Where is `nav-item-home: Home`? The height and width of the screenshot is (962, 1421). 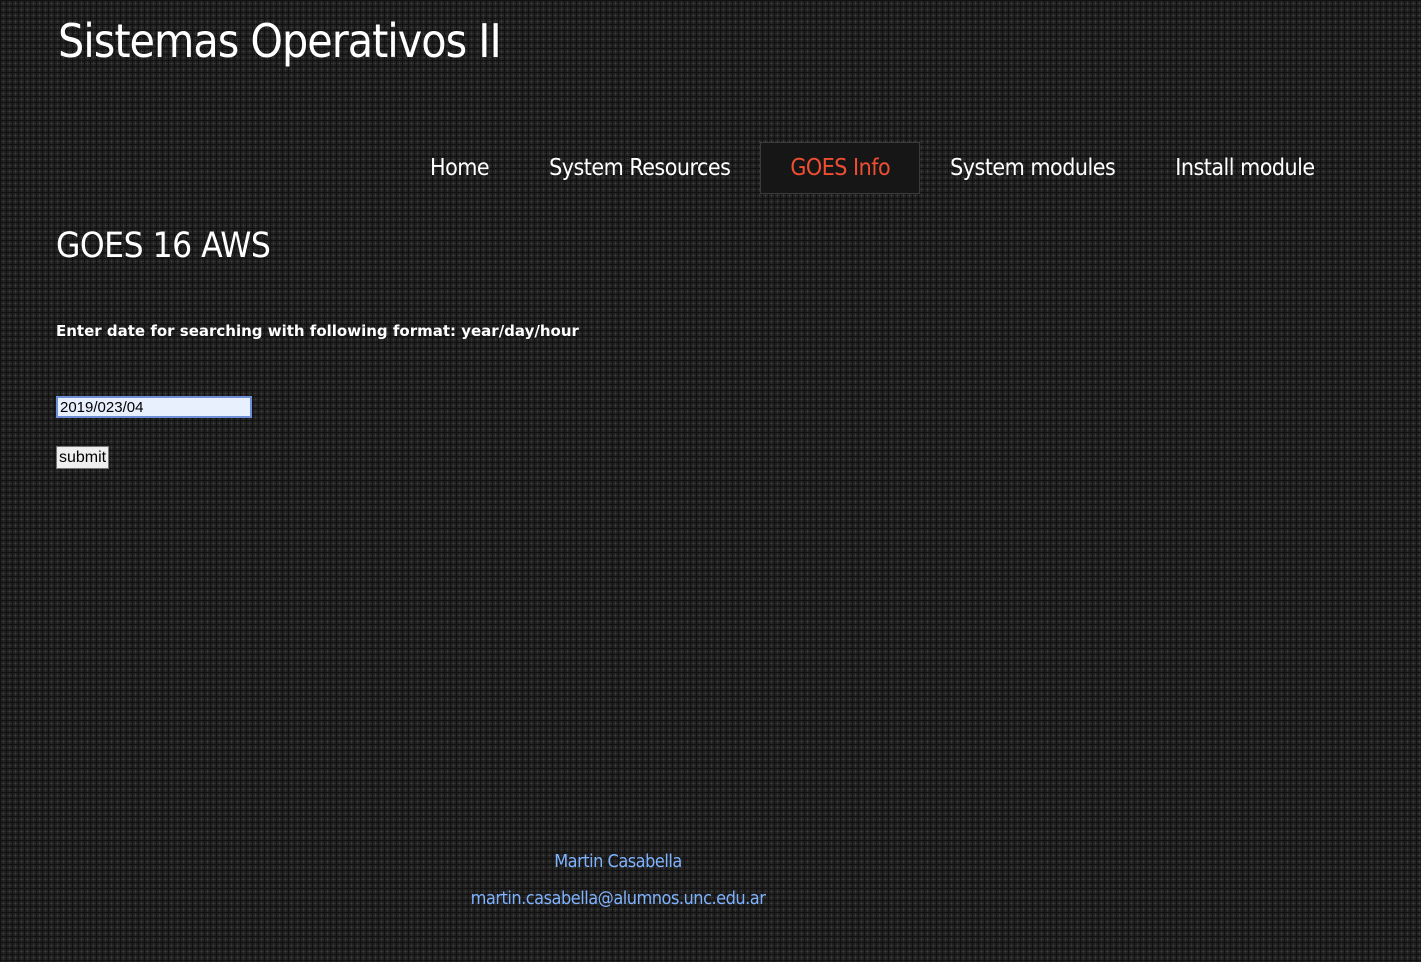 nav-item-home: Home is located at coordinates (459, 168).